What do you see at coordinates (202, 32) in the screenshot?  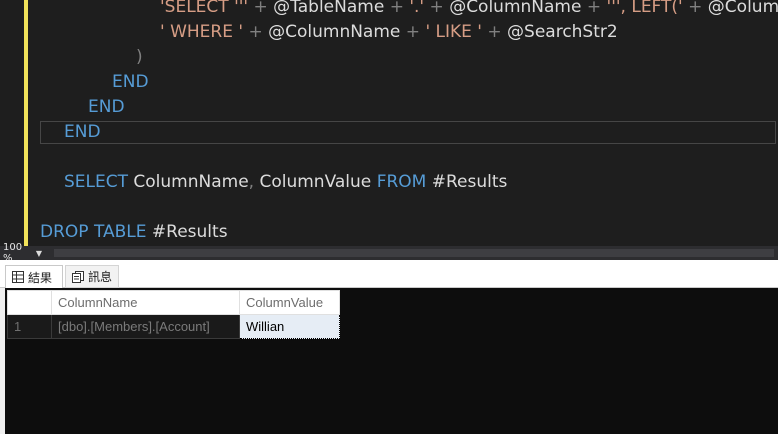 I see `sql-string: ' WHERE '` at bounding box center [202, 32].